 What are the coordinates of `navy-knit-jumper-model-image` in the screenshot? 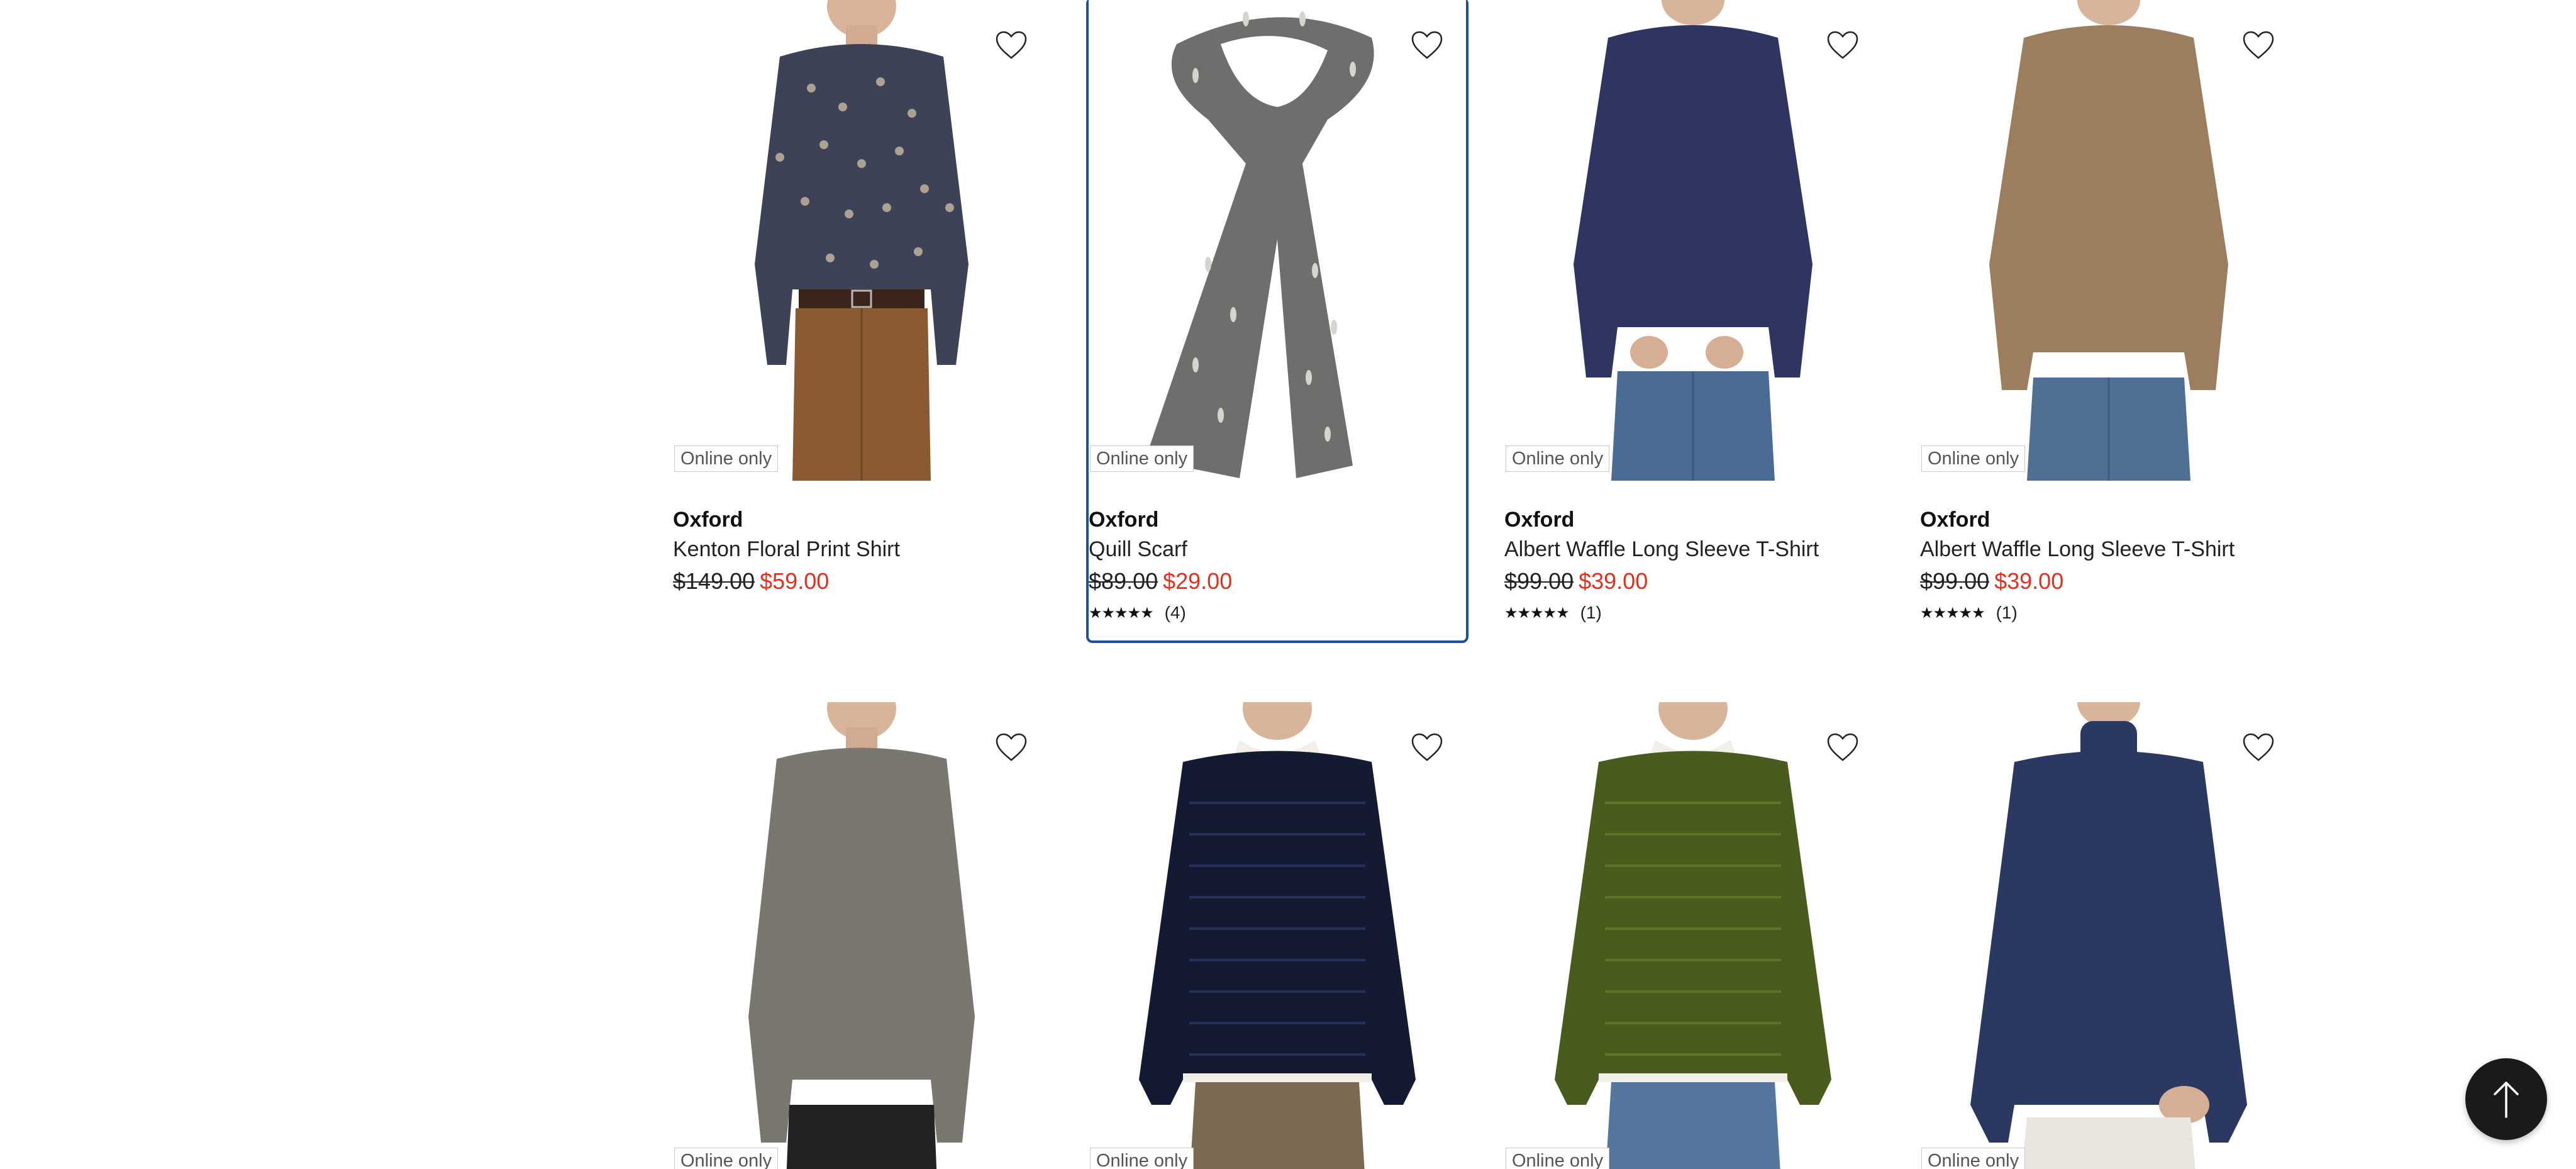 It's located at (1277, 936).